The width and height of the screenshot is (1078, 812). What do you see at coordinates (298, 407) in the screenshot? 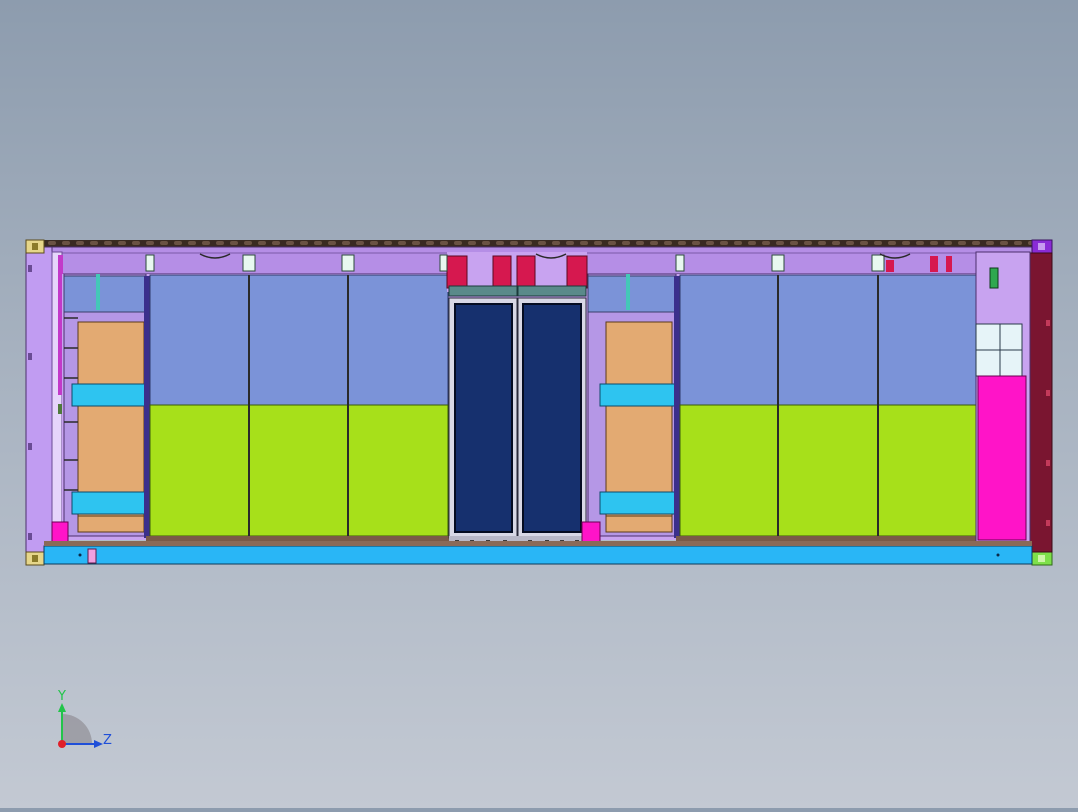
I see `left-cabinet-bank` at bounding box center [298, 407].